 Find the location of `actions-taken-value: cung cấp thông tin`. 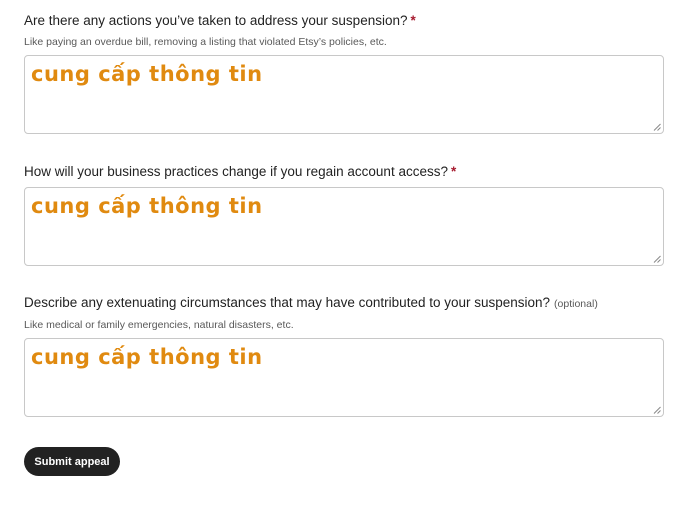

actions-taken-value: cung cấp thông tin is located at coordinates (147, 74).